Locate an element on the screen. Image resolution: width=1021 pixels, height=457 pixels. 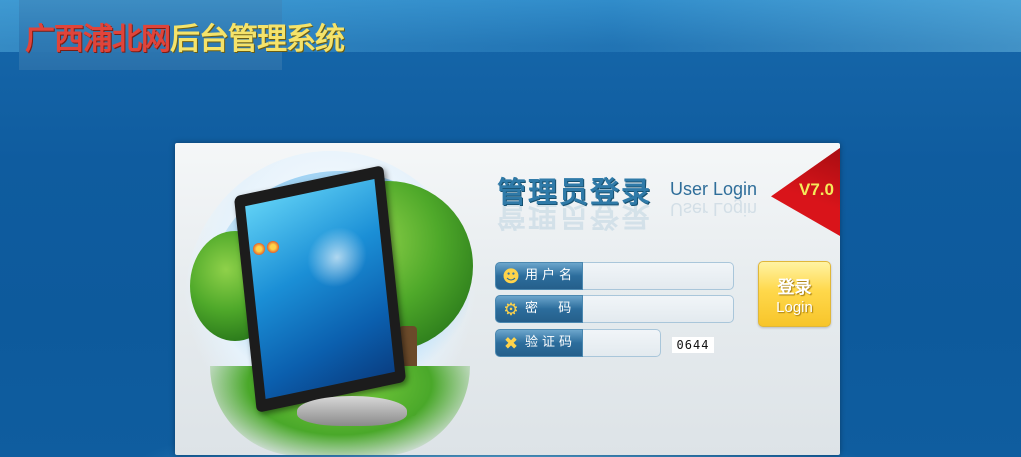
monitor-image is located at coordinates (320, 289).